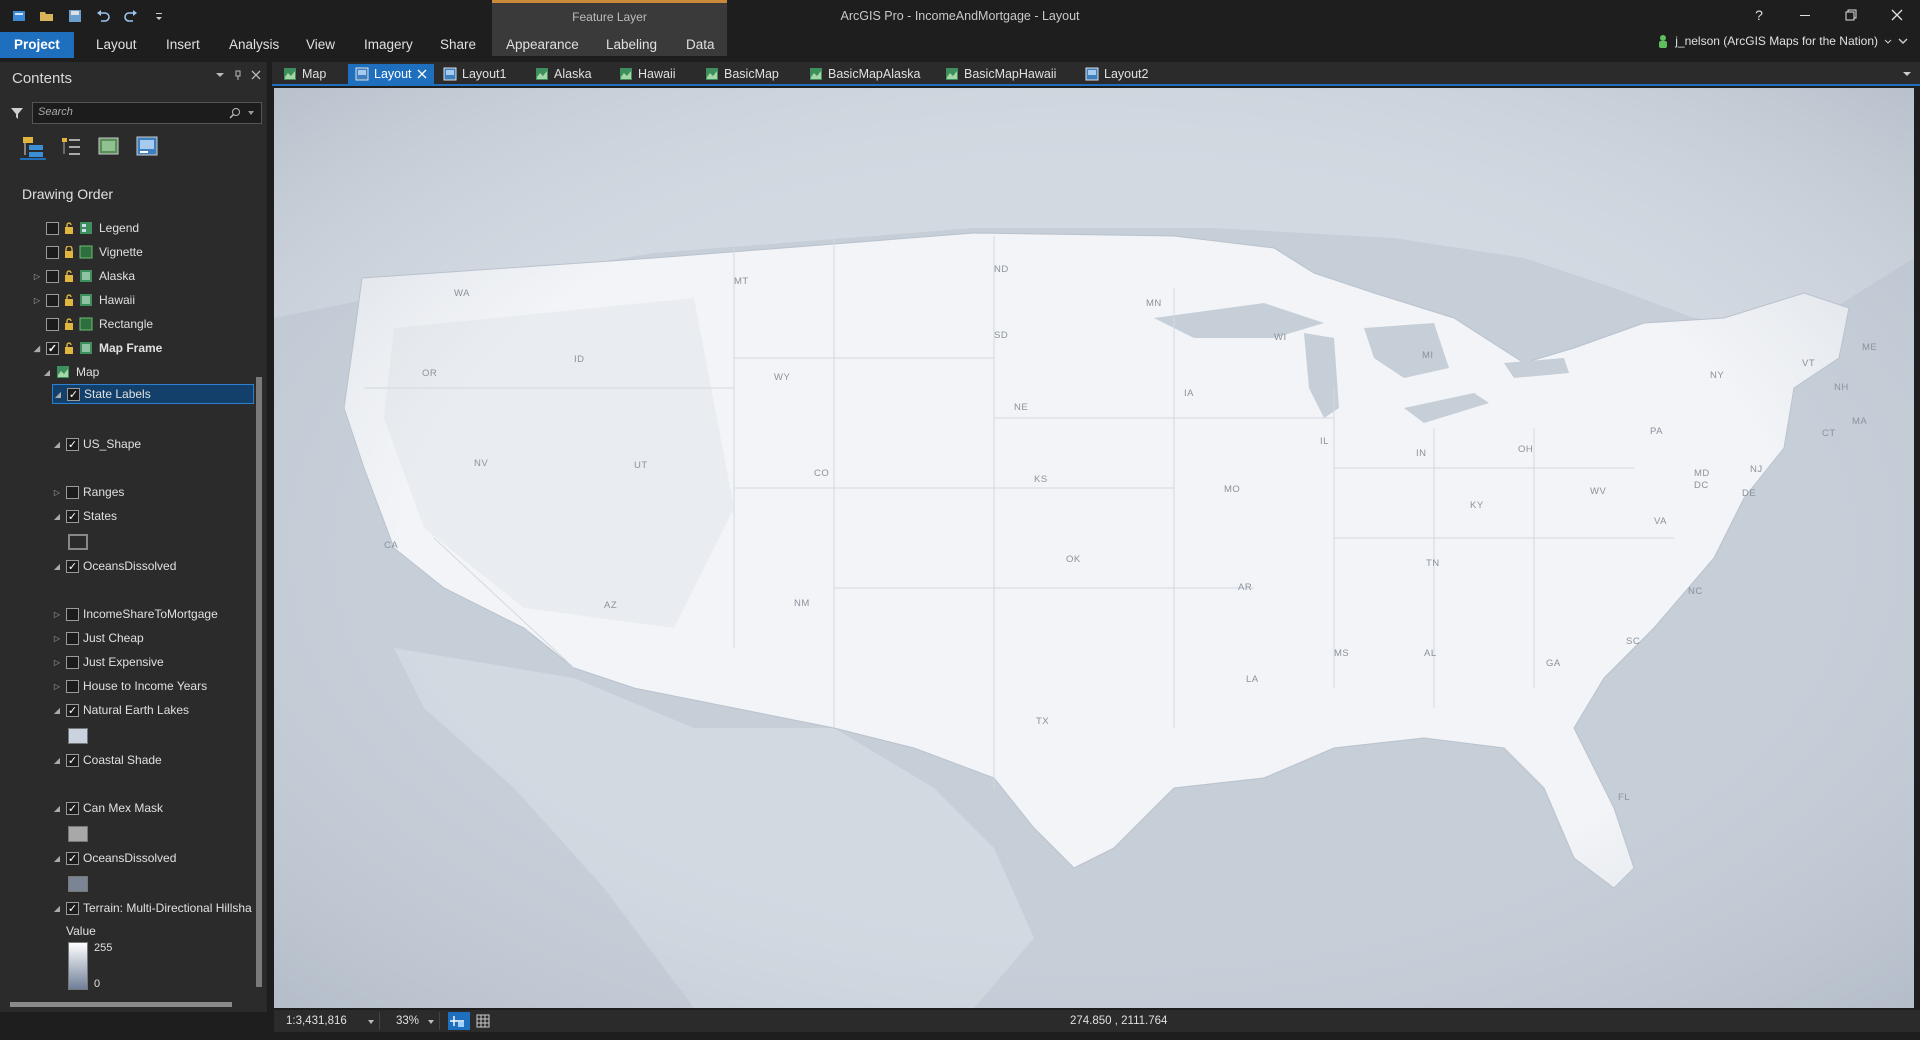 Image resolution: width=1920 pixels, height=1040 pixels. Describe the element at coordinates (108, 662) in the screenshot. I see `layer-row-just-expensive: ▷ Just Expensive` at that location.